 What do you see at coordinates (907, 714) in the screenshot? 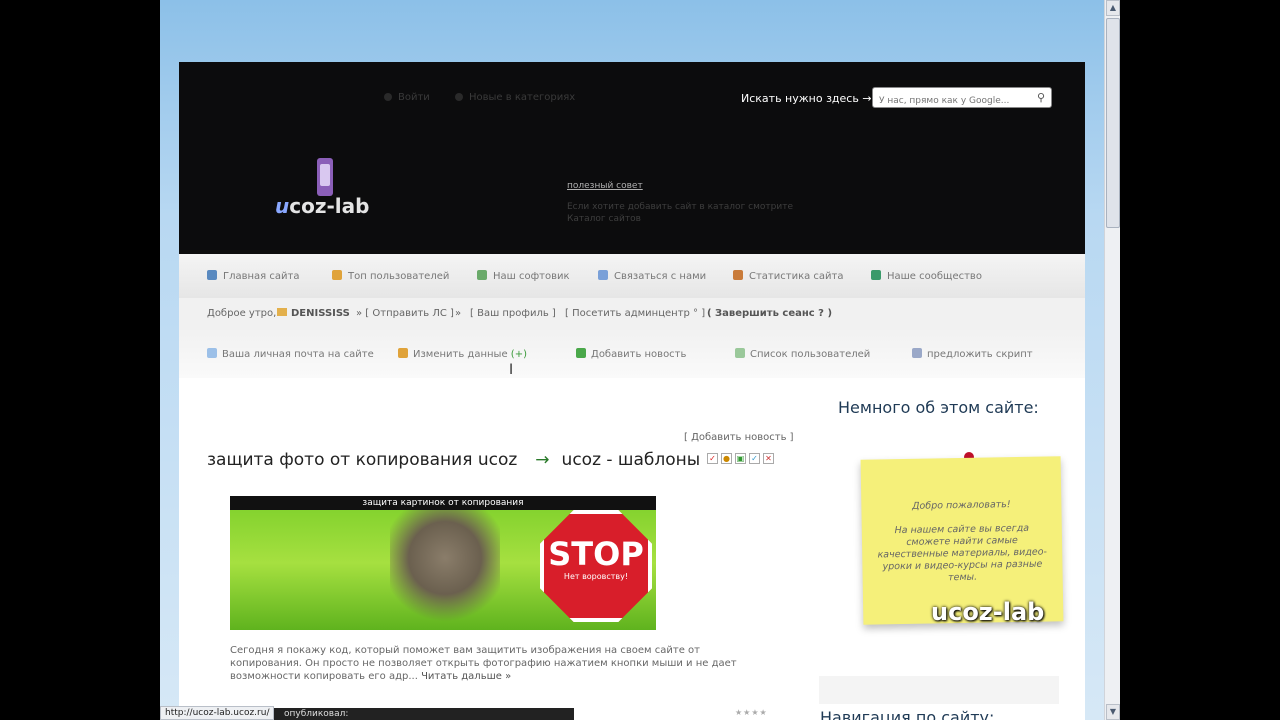
I see `nav-heading: Навигация по сайту:` at bounding box center [907, 714].